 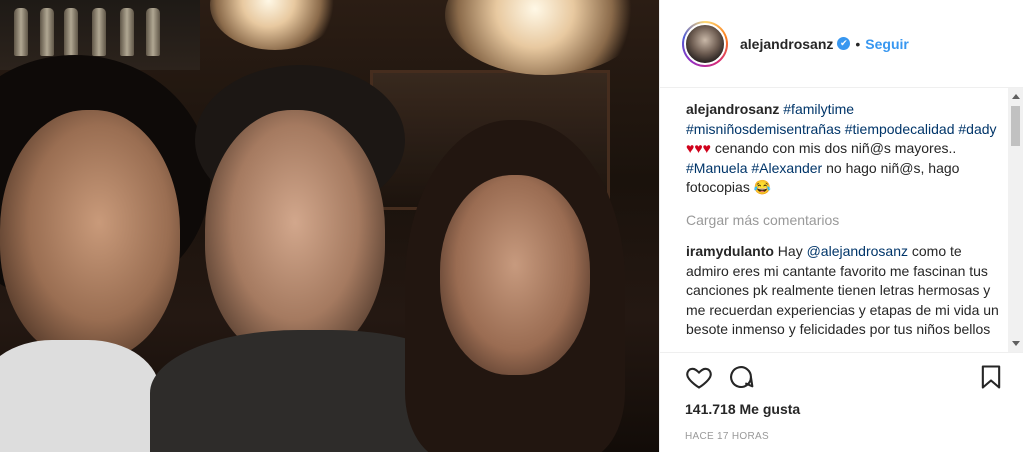 I want to click on hashtag-manuela: #Manuela, so click(x=717, y=168).